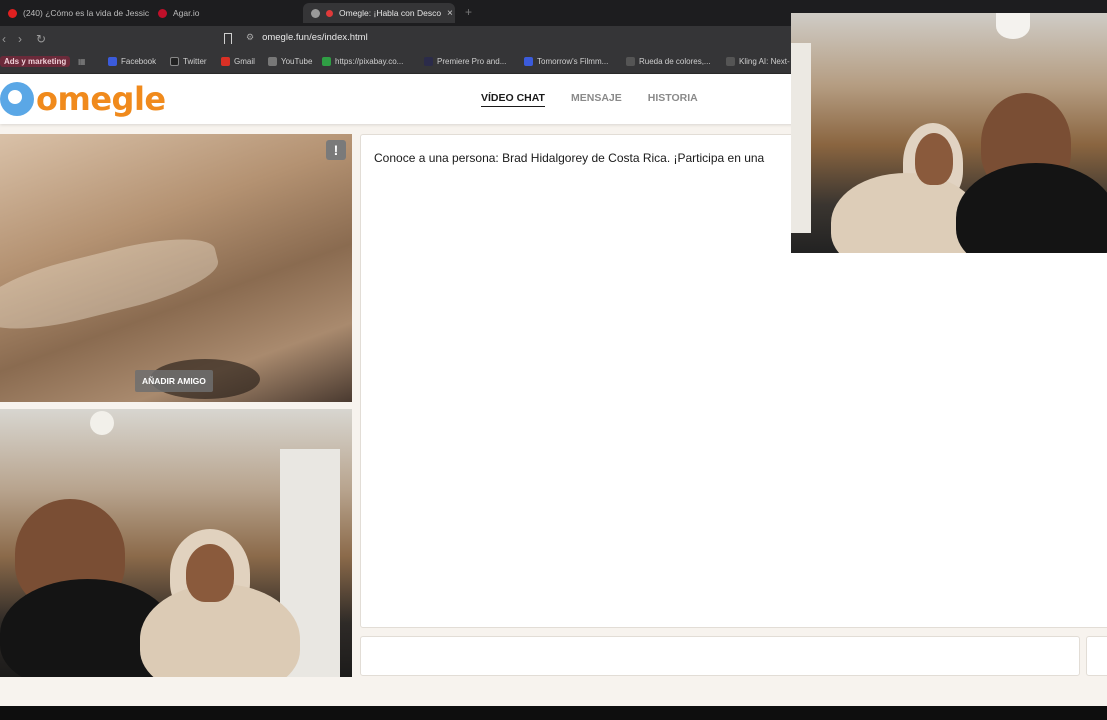 The width and height of the screenshot is (1107, 720). I want to click on url-field: ⚙ omegle.fun/es/index.html, so click(307, 37).